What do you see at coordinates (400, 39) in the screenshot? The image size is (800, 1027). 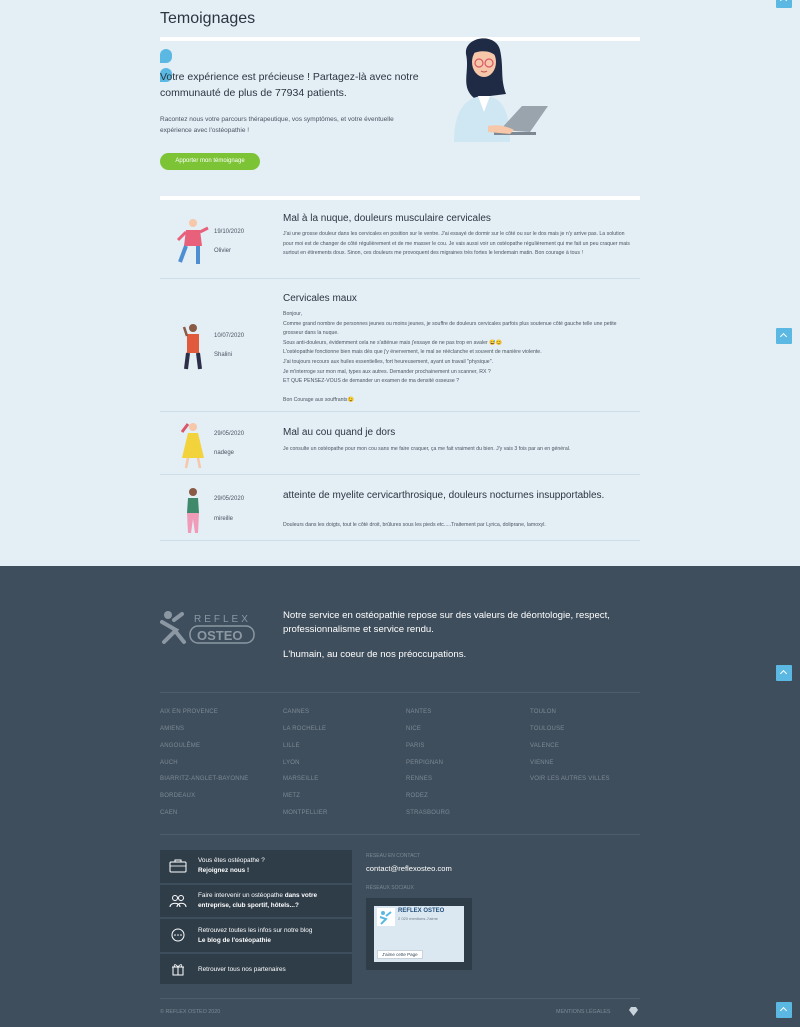 I see `section-divider` at bounding box center [400, 39].